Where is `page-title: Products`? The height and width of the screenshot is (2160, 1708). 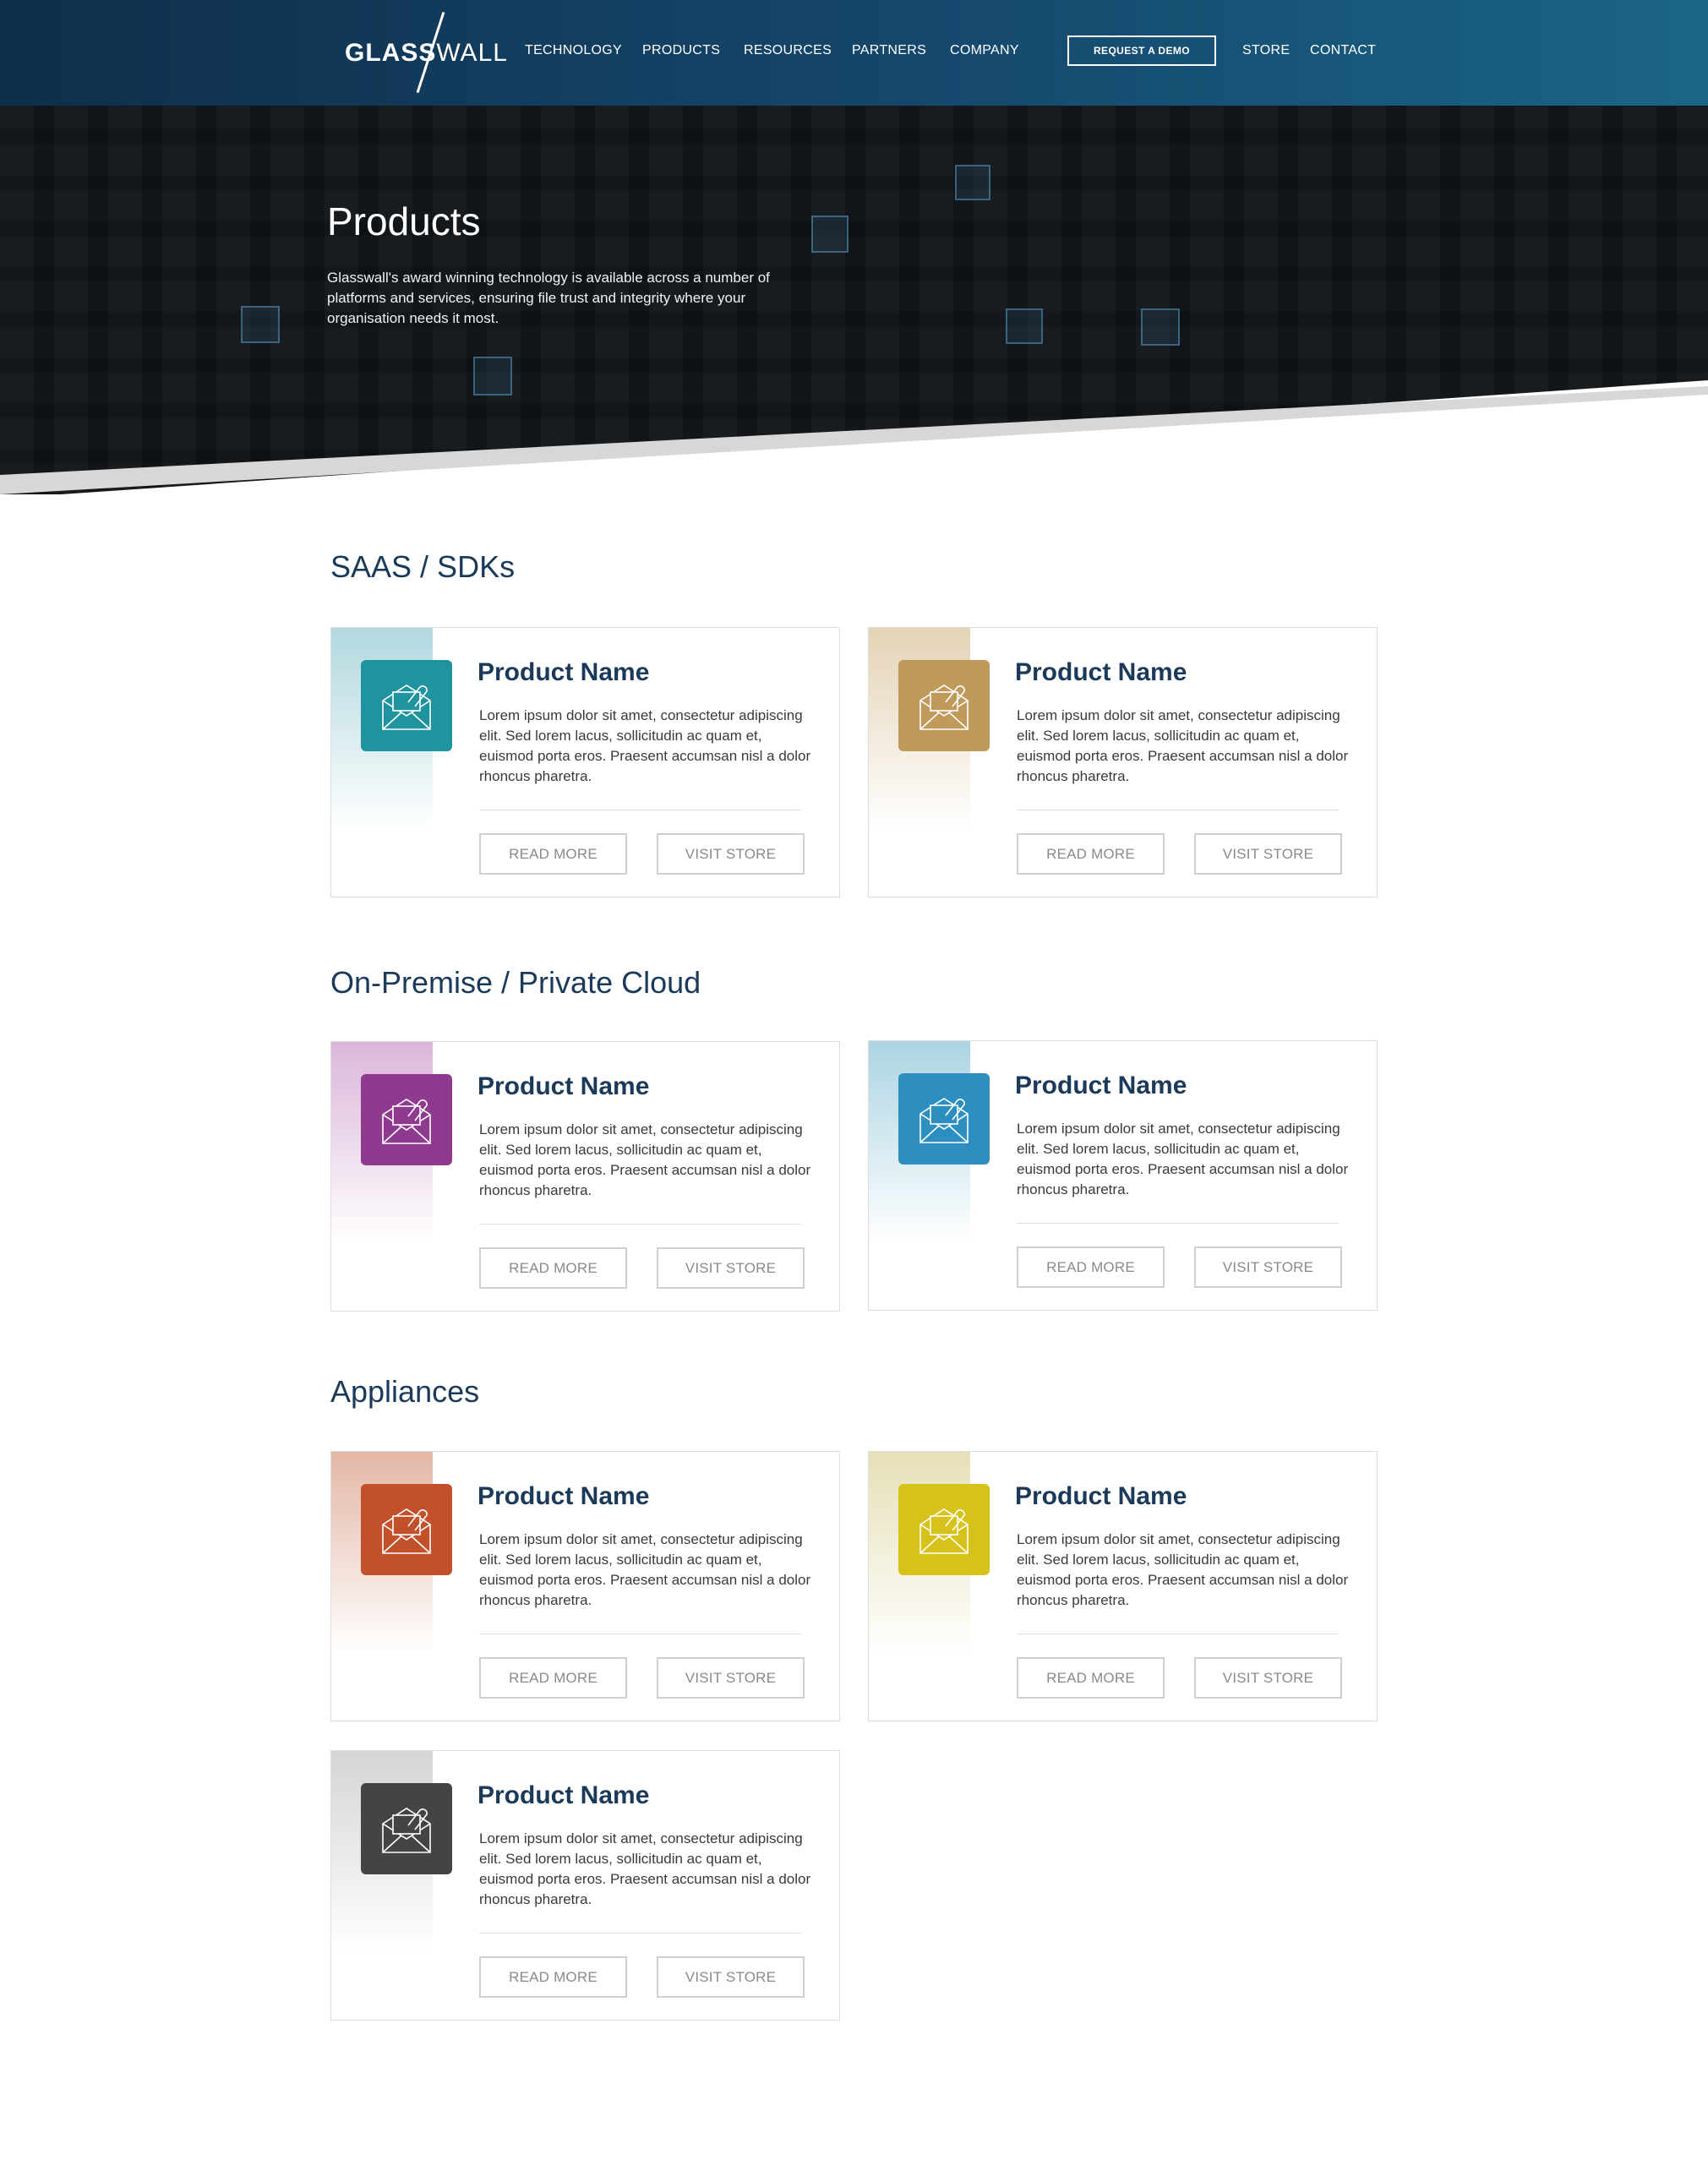 page-title: Products is located at coordinates (404, 221).